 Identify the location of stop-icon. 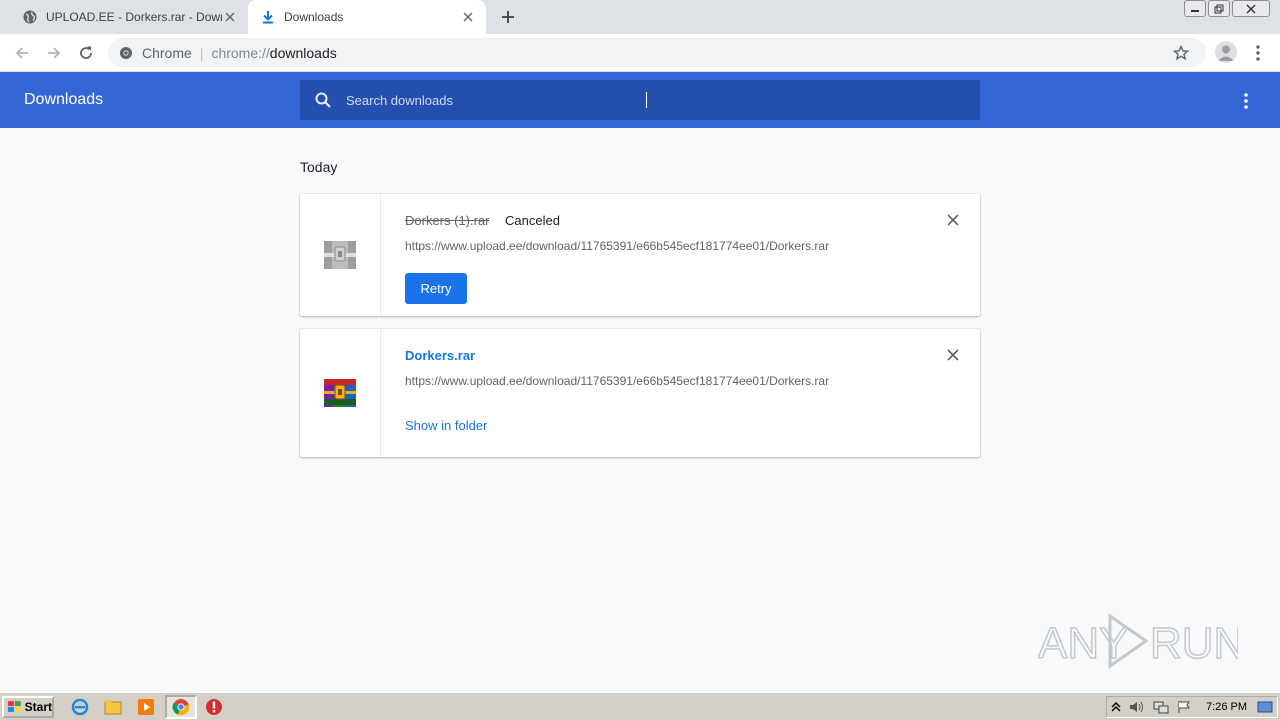
(214, 707).